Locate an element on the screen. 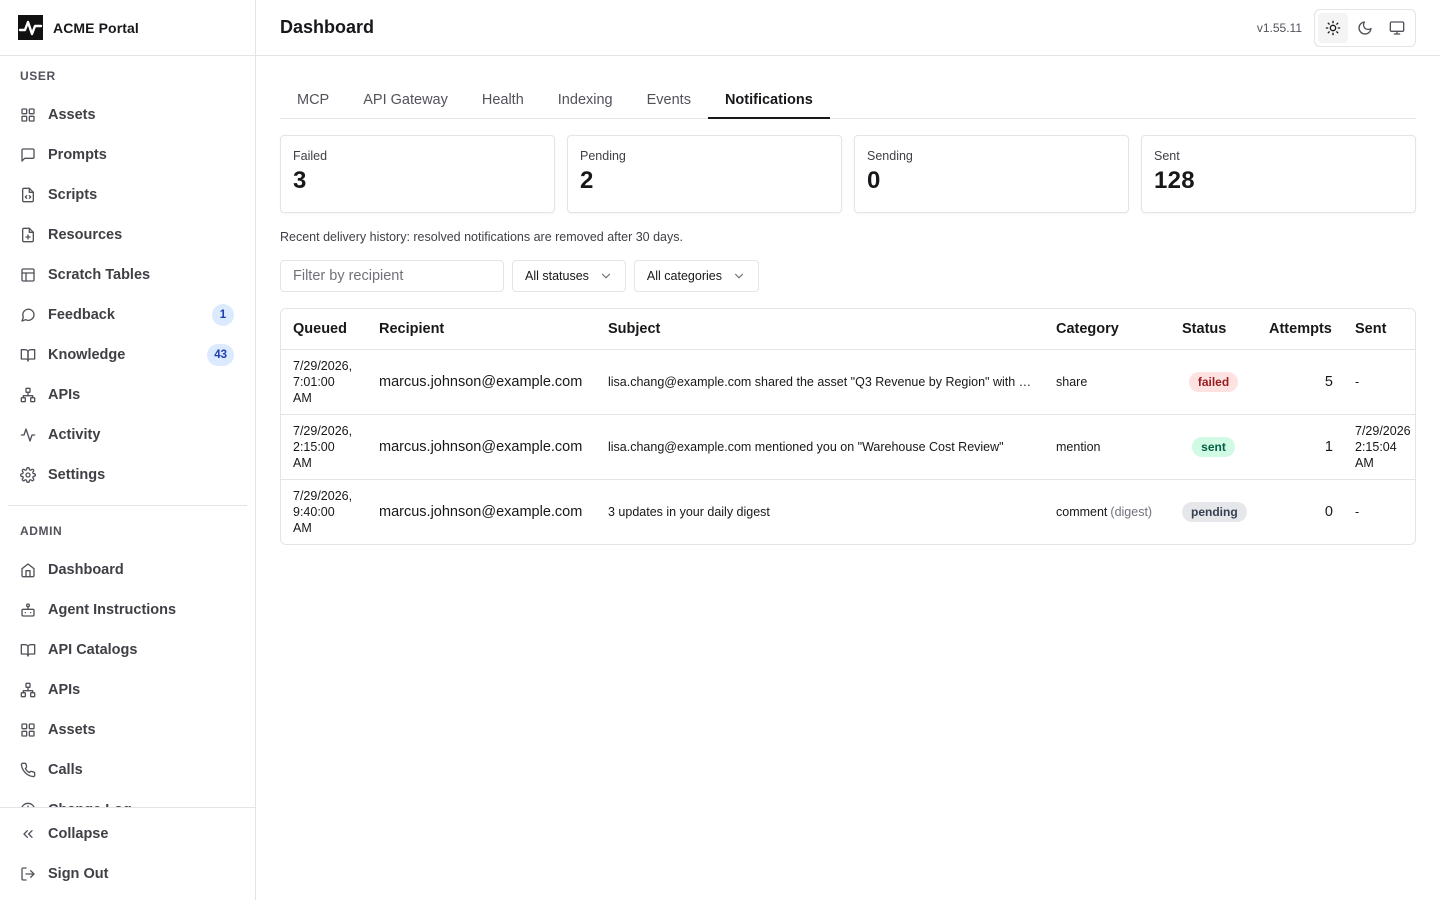 Image resolution: width=1440 pixels, height=900 pixels. sidebar-item-prompts: Prompts is located at coordinates (127, 155).